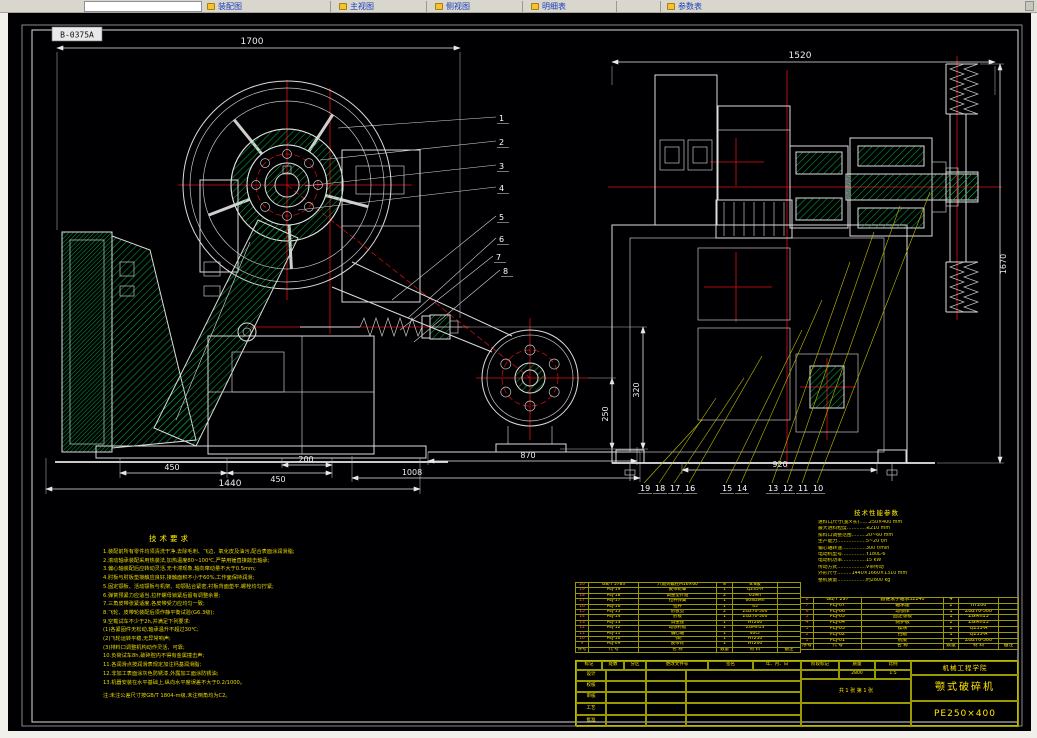 The image size is (1037, 738). I want to click on tb-drawing-number: PE250×400, so click(965, 714).